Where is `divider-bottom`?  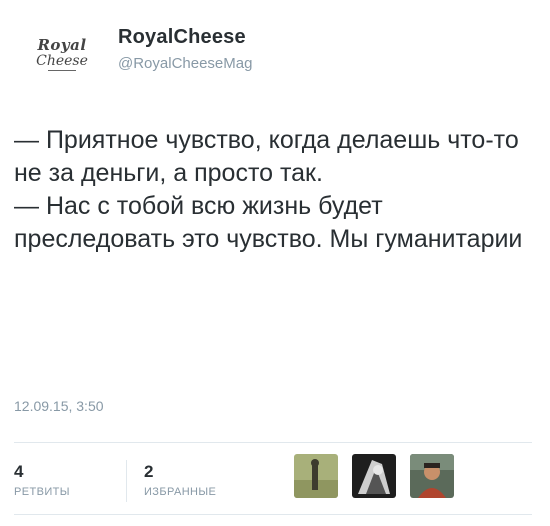 divider-bottom is located at coordinates (273, 514).